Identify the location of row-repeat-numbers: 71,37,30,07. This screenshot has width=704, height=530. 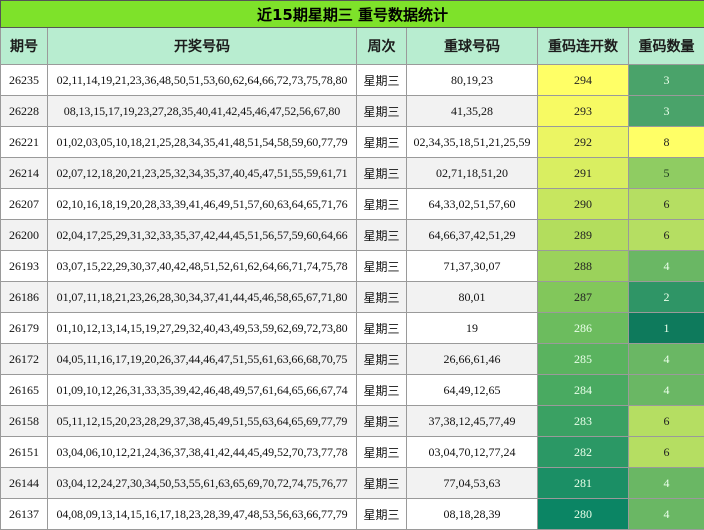
(472, 266).